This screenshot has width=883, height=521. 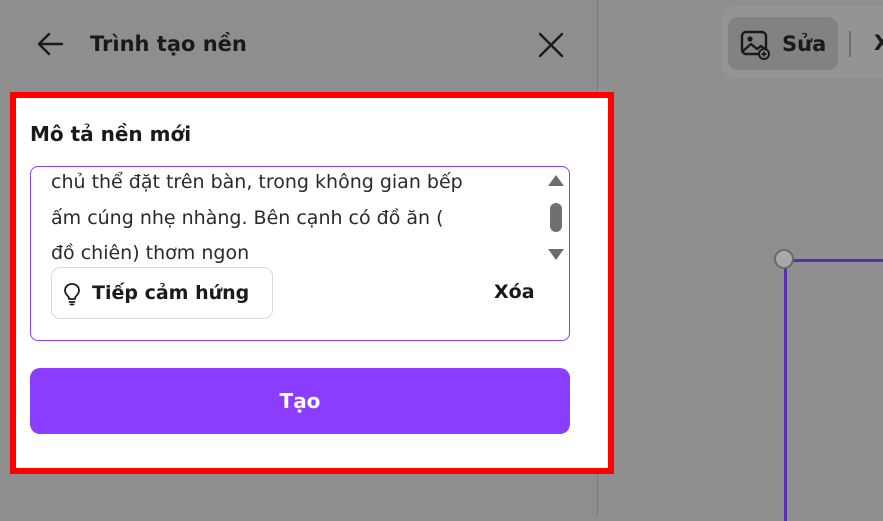 I want to click on scroll-down-arrow-icon, so click(x=556, y=254).